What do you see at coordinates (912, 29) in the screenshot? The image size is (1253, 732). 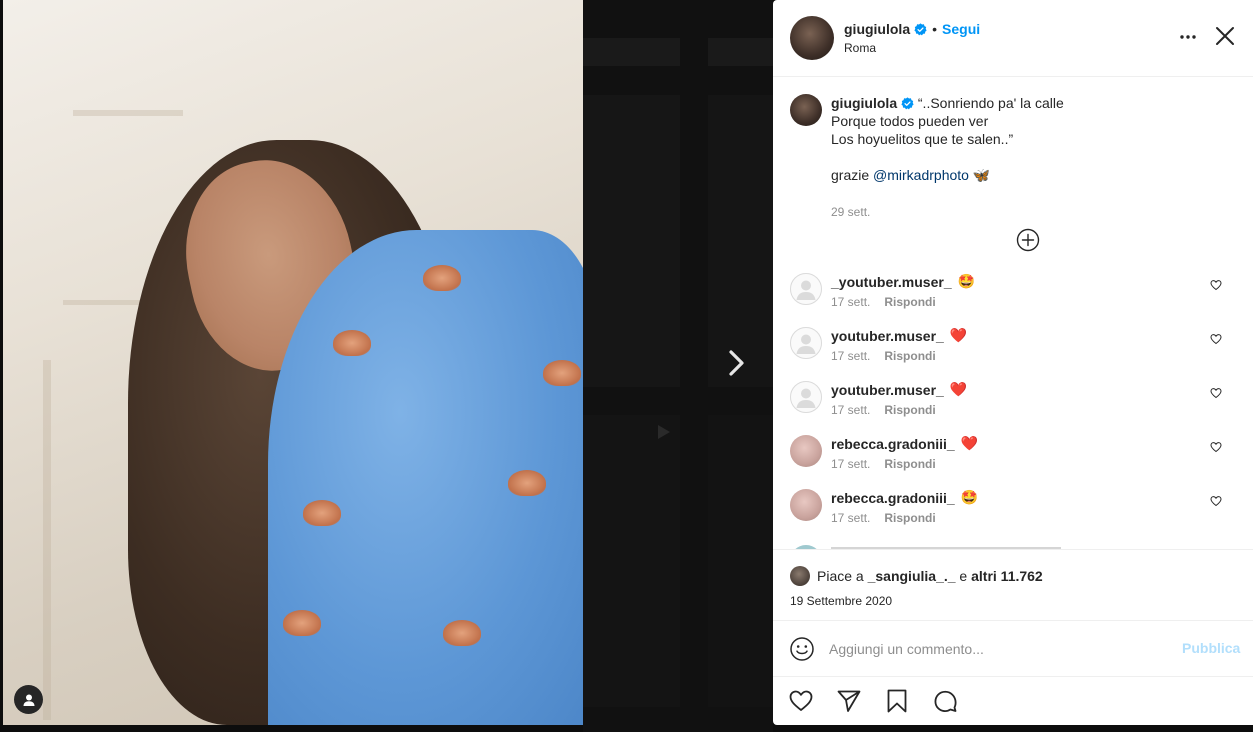 I see `author-line: giugiulola • Segui` at bounding box center [912, 29].